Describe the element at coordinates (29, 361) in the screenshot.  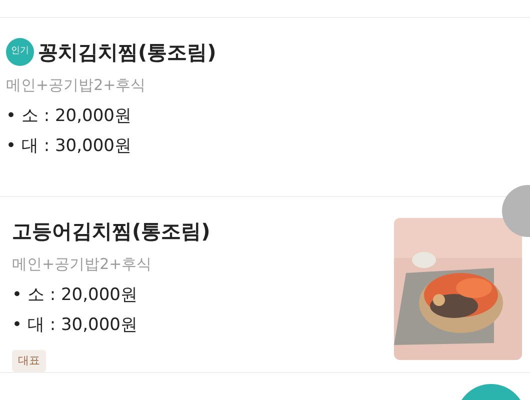
I see `signature-tag: 대표` at that location.